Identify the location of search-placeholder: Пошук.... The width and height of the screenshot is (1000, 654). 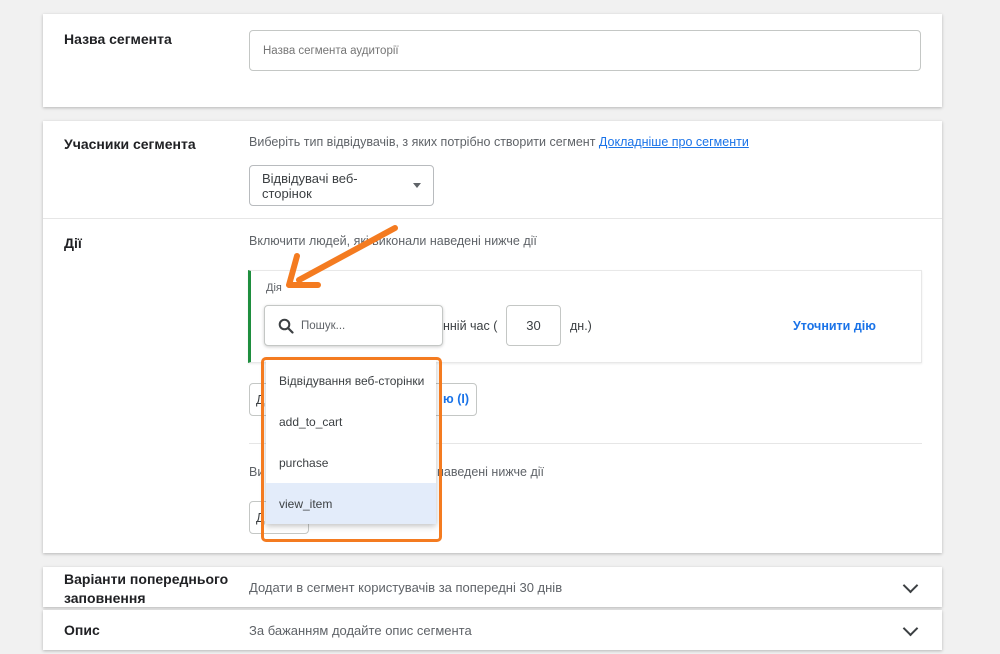
(323, 325).